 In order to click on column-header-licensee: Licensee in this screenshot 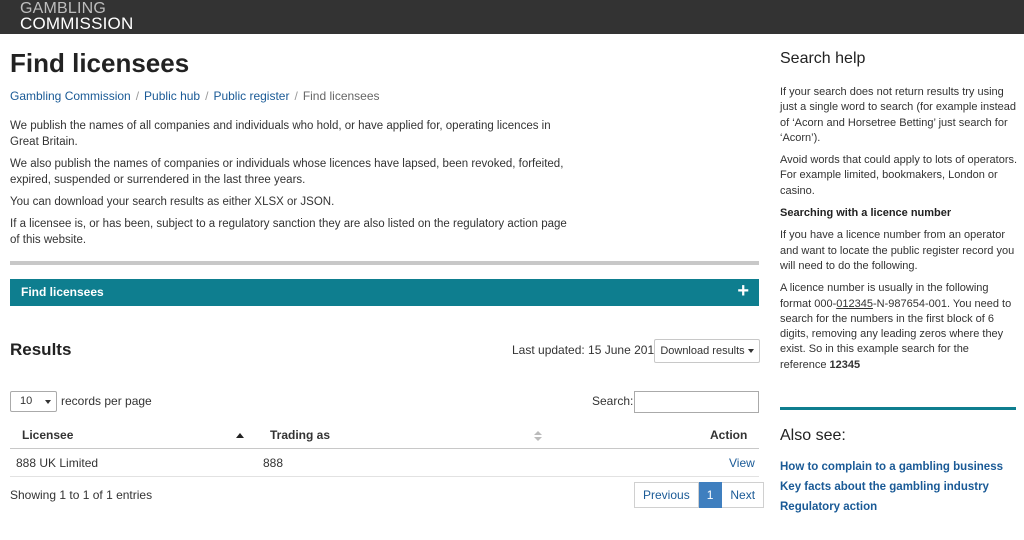, I will do `click(47, 435)`.